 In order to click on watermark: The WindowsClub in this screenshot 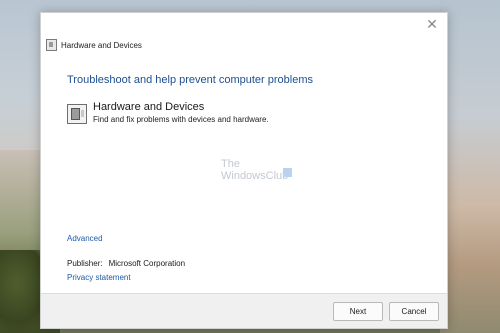, I will do `click(254, 170)`.